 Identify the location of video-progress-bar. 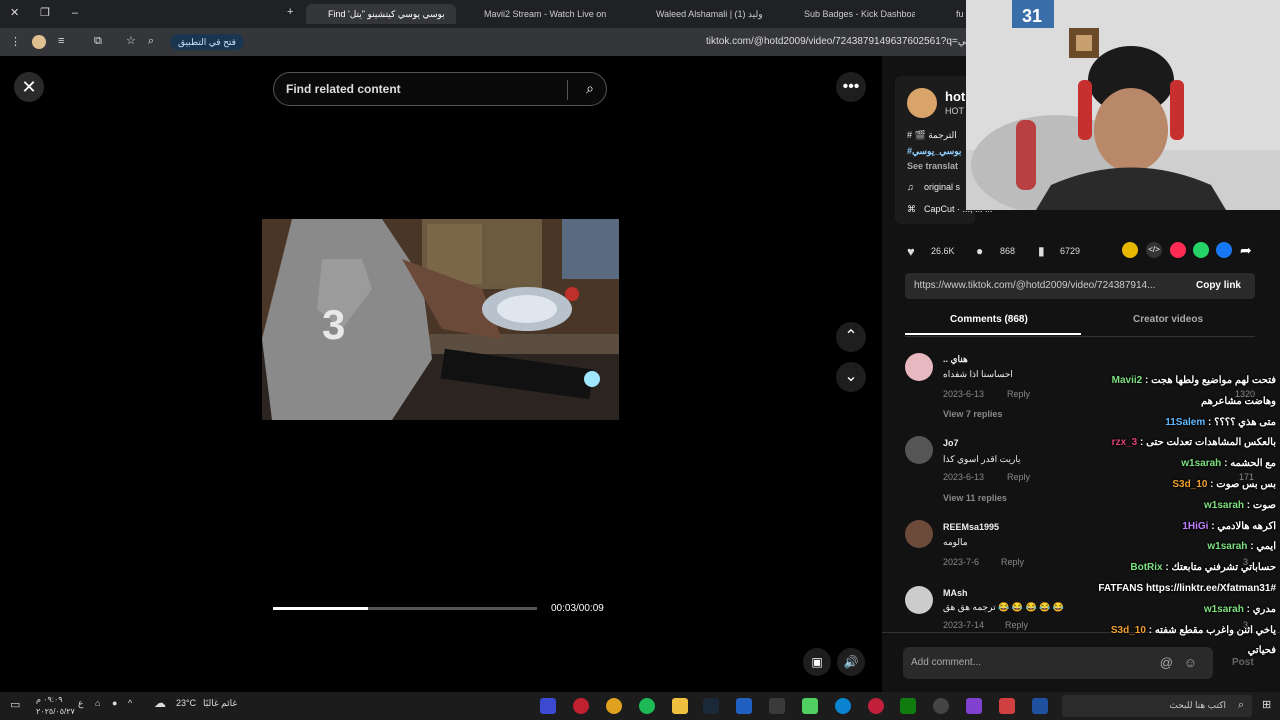
(405, 608).